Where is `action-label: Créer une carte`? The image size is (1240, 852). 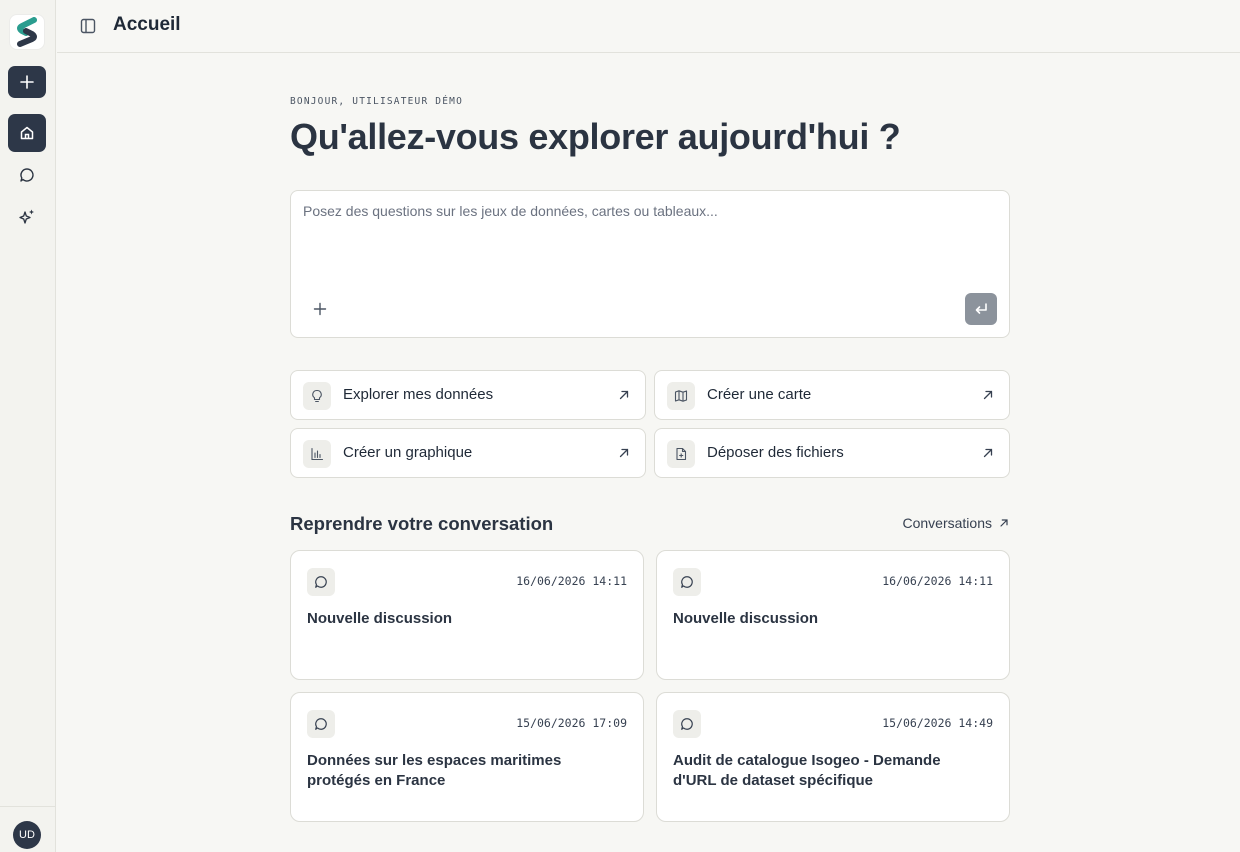
action-label: Créer une carte is located at coordinates (759, 394).